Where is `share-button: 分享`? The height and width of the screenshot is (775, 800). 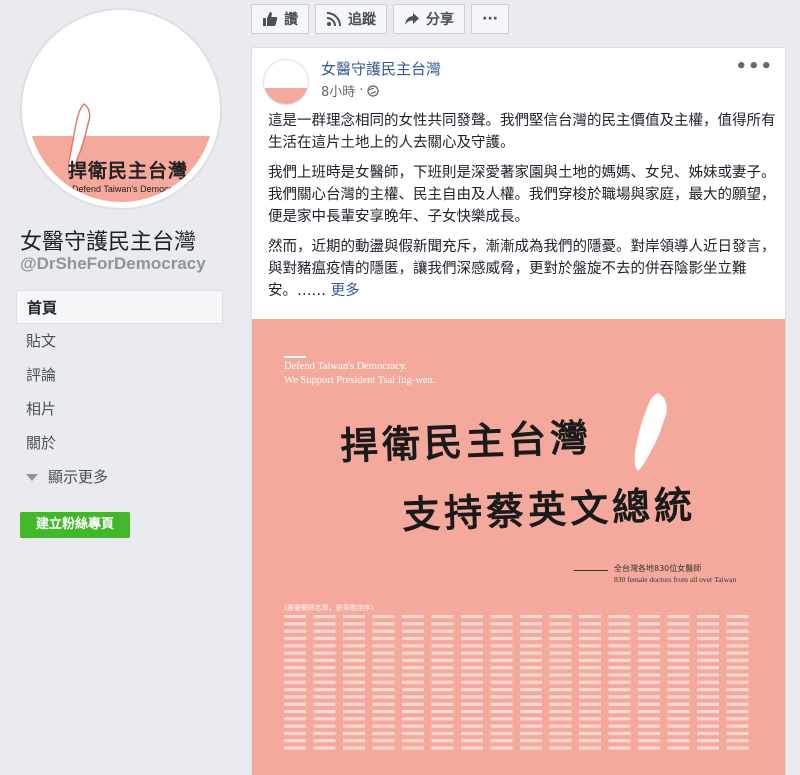
share-button: 分享 is located at coordinates (429, 19).